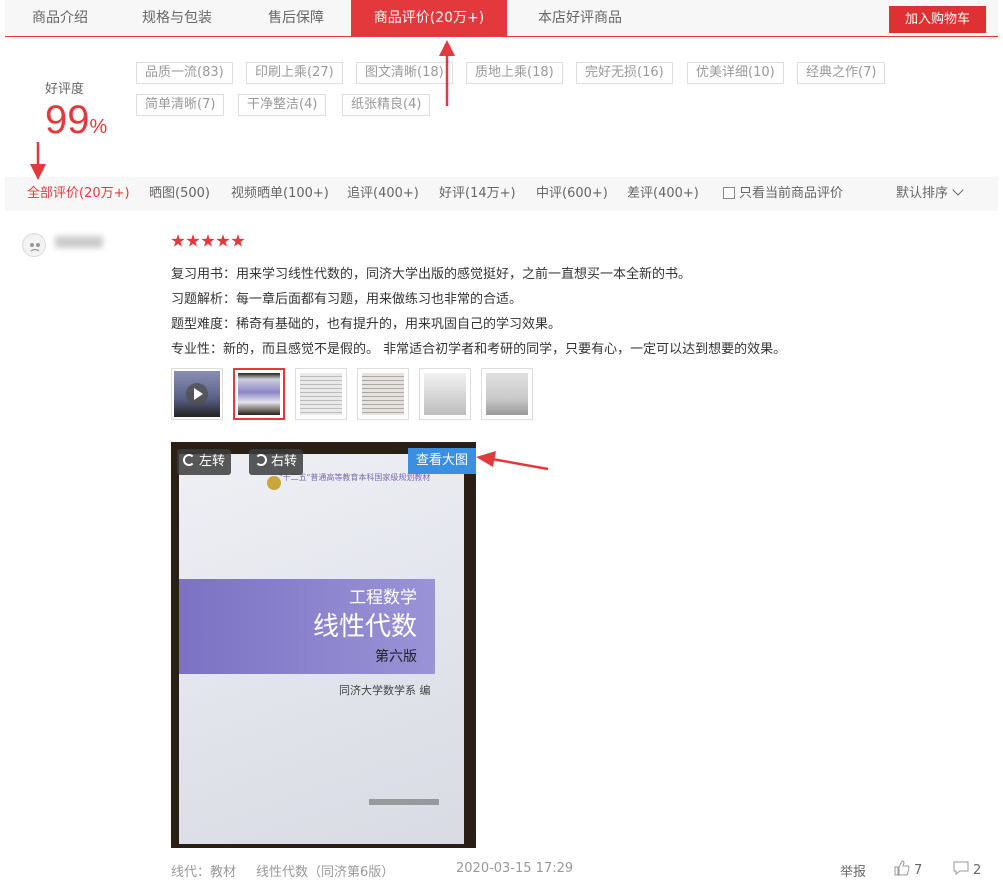 Image resolution: width=1003 pixels, height=888 pixels. What do you see at coordinates (79, 242) in the screenshot?
I see `username-blurred` at bounding box center [79, 242].